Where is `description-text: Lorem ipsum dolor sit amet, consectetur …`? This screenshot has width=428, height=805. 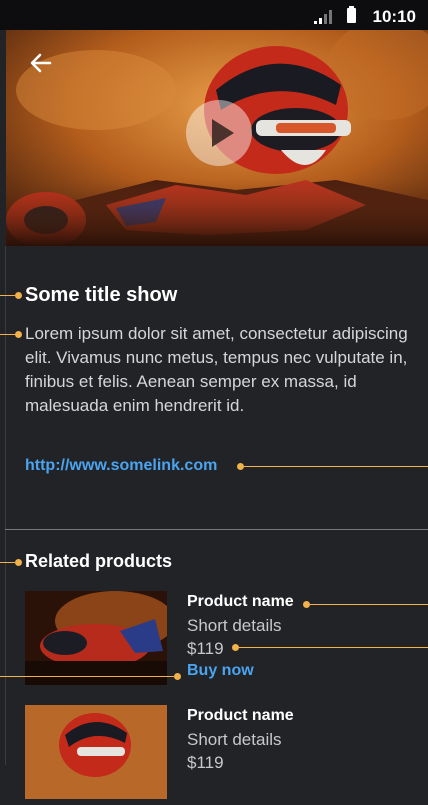
description-text: Lorem ipsum dolor sit amet, consectetur … is located at coordinates (216, 369).